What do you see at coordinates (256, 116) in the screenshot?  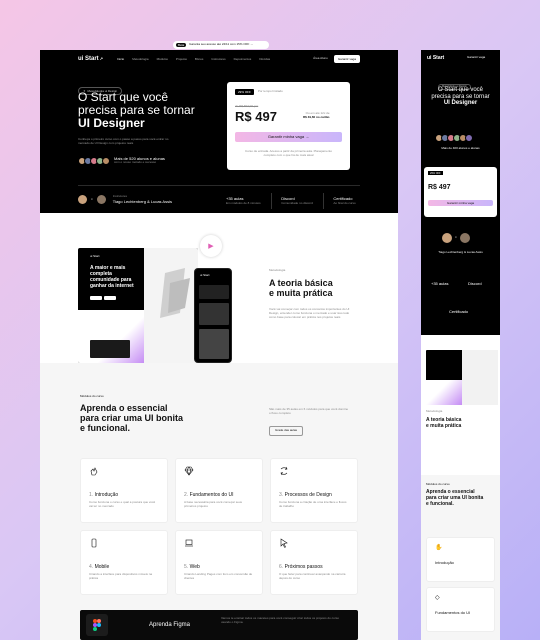 I see `price: R$ 497` at bounding box center [256, 116].